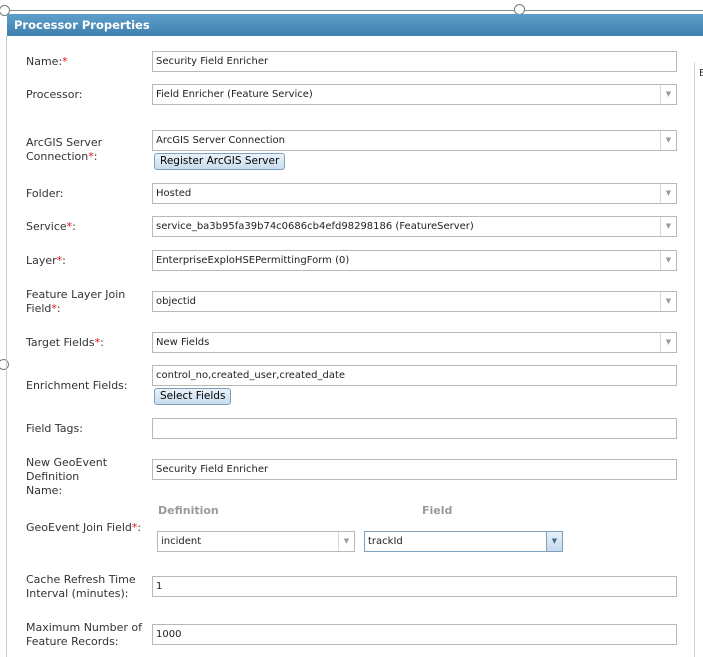 The image size is (703, 657). Describe the element at coordinates (701, 73) in the screenshot. I see `side-panel-letter: E` at that location.